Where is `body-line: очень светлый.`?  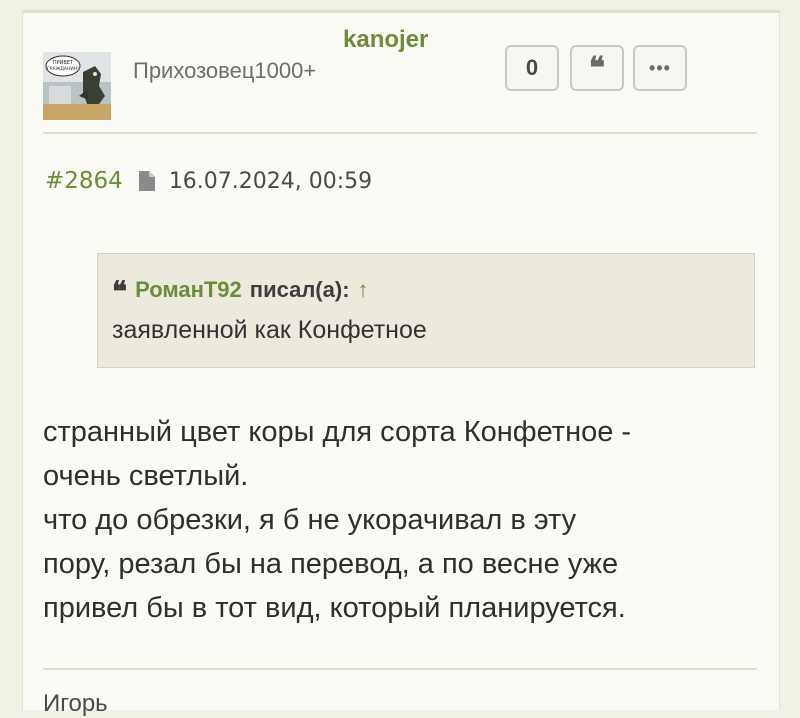
body-line: очень светлый. is located at coordinates (146, 476).